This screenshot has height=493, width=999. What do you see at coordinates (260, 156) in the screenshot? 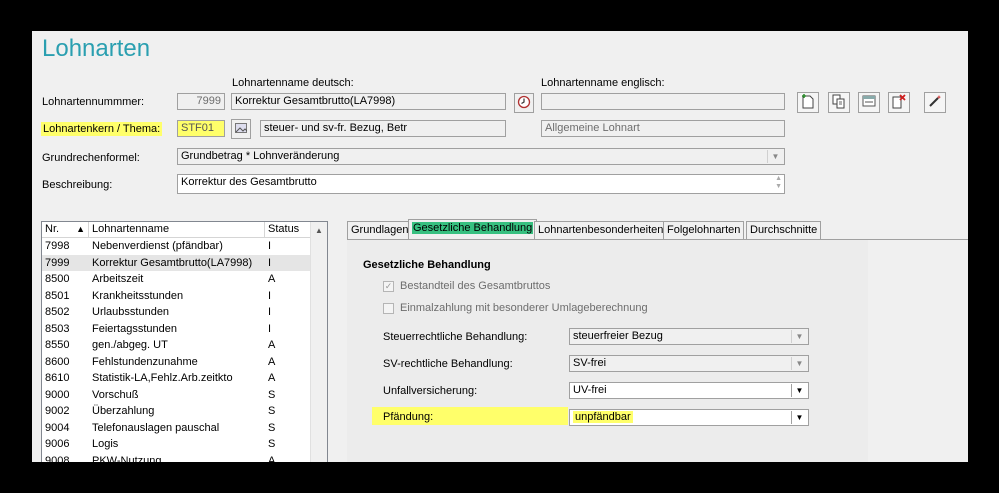
I see `formel-value: Grundbetrag * Lohnveränderung` at bounding box center [260, 156].